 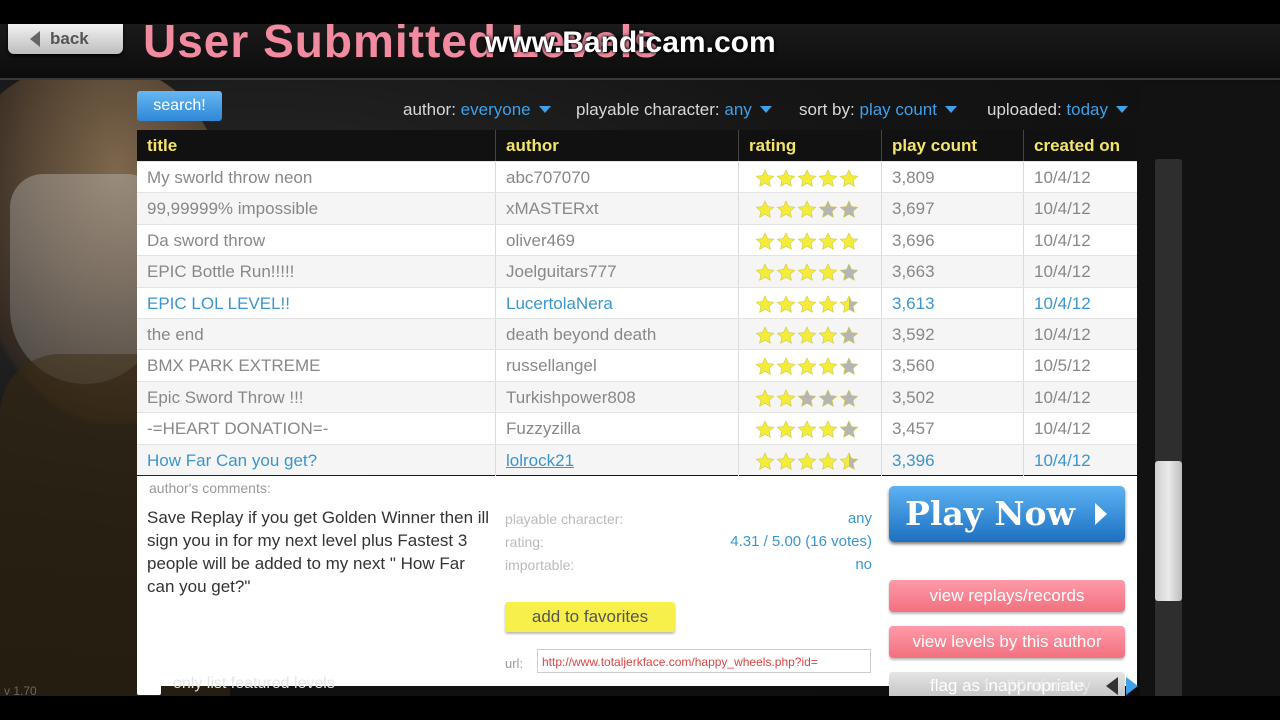 I want to click on cell-play-count: 3,560, so click(x=952, y=366).